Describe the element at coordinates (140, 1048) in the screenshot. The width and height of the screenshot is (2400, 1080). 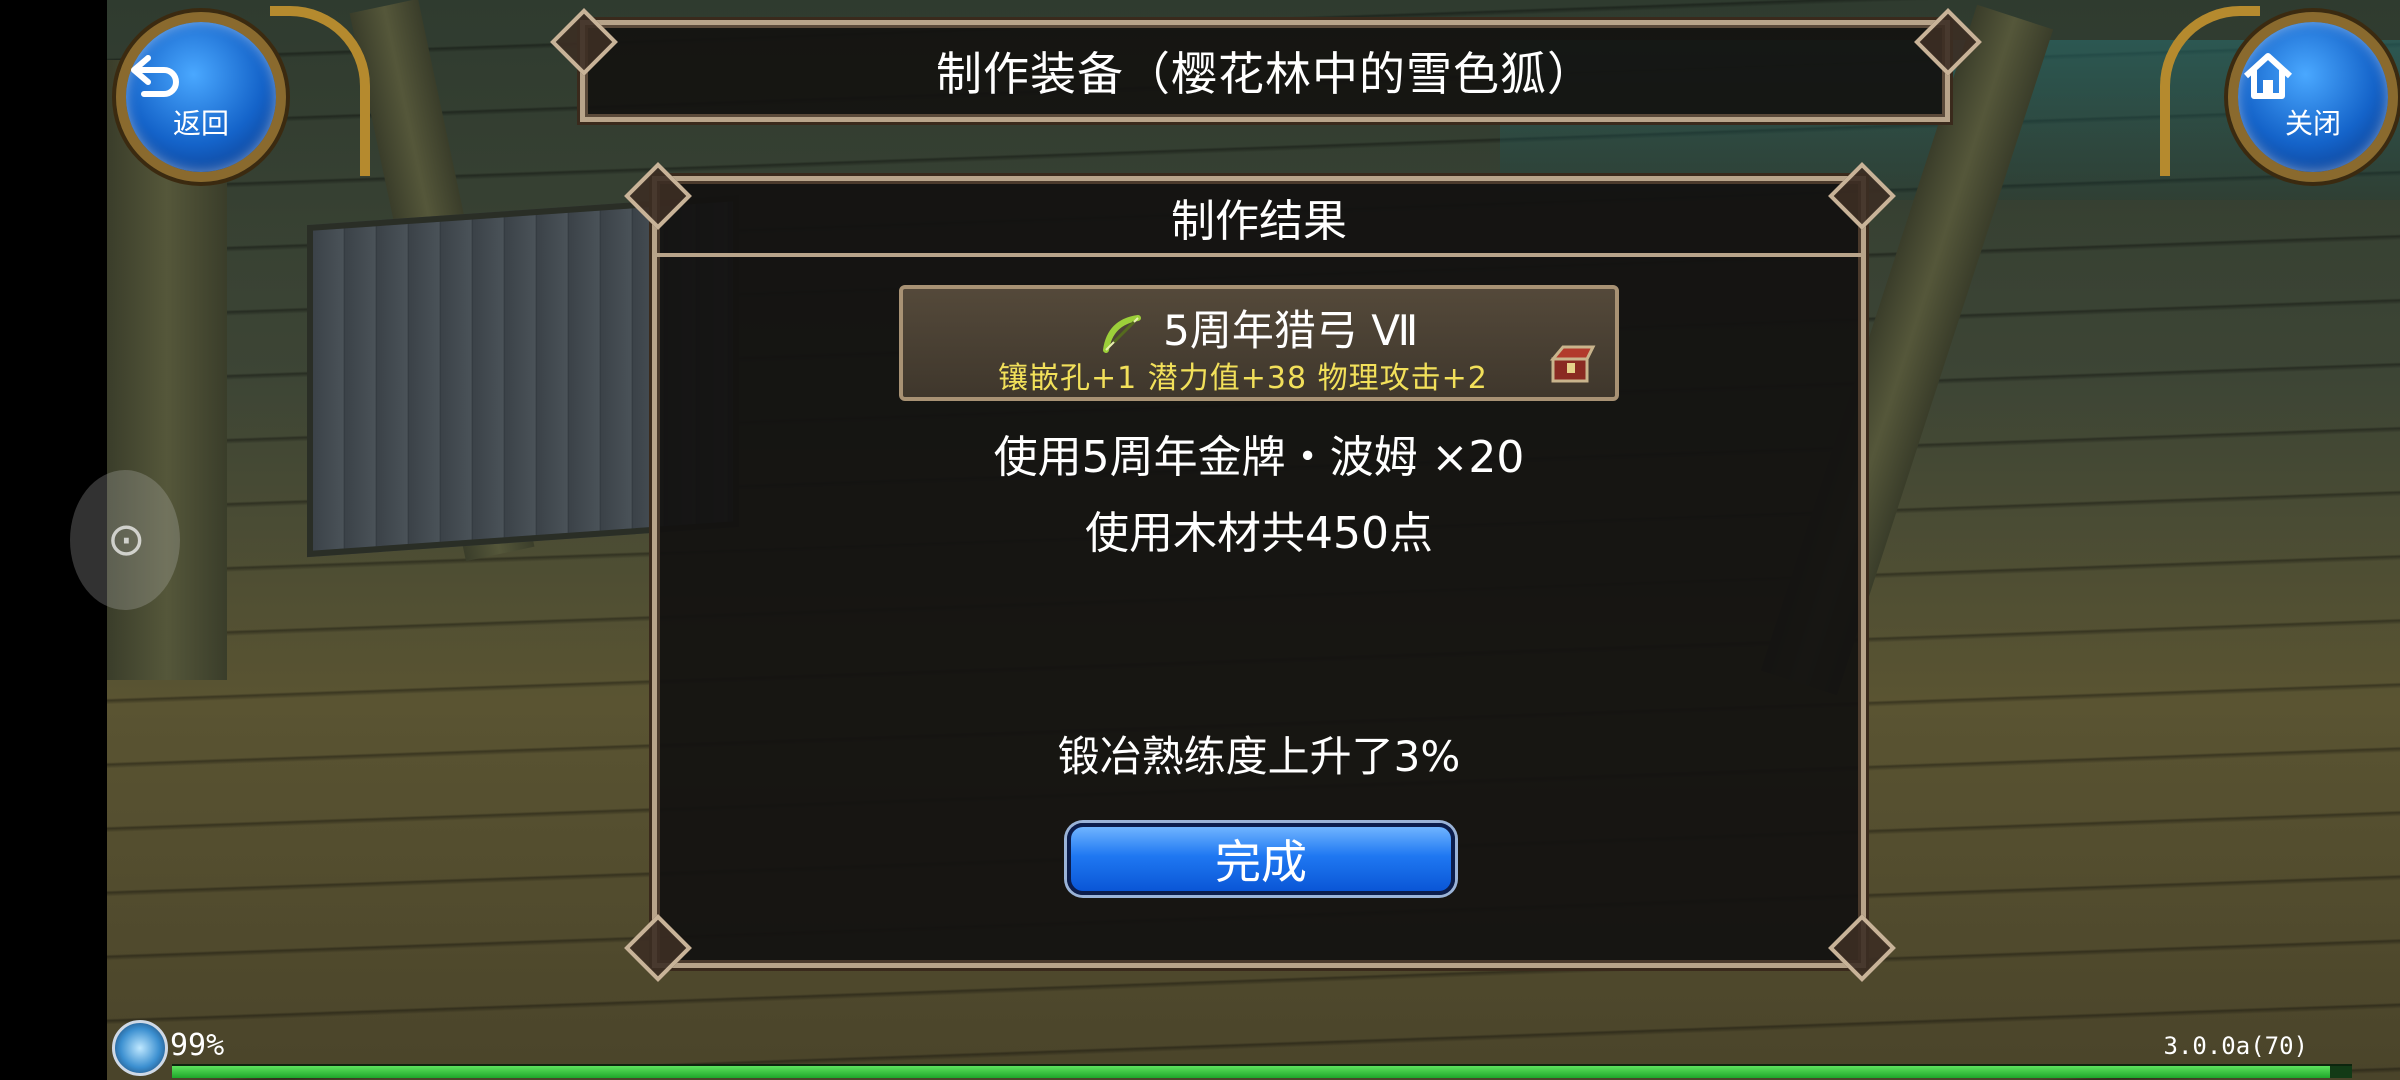
I see `network-icon` at that location.